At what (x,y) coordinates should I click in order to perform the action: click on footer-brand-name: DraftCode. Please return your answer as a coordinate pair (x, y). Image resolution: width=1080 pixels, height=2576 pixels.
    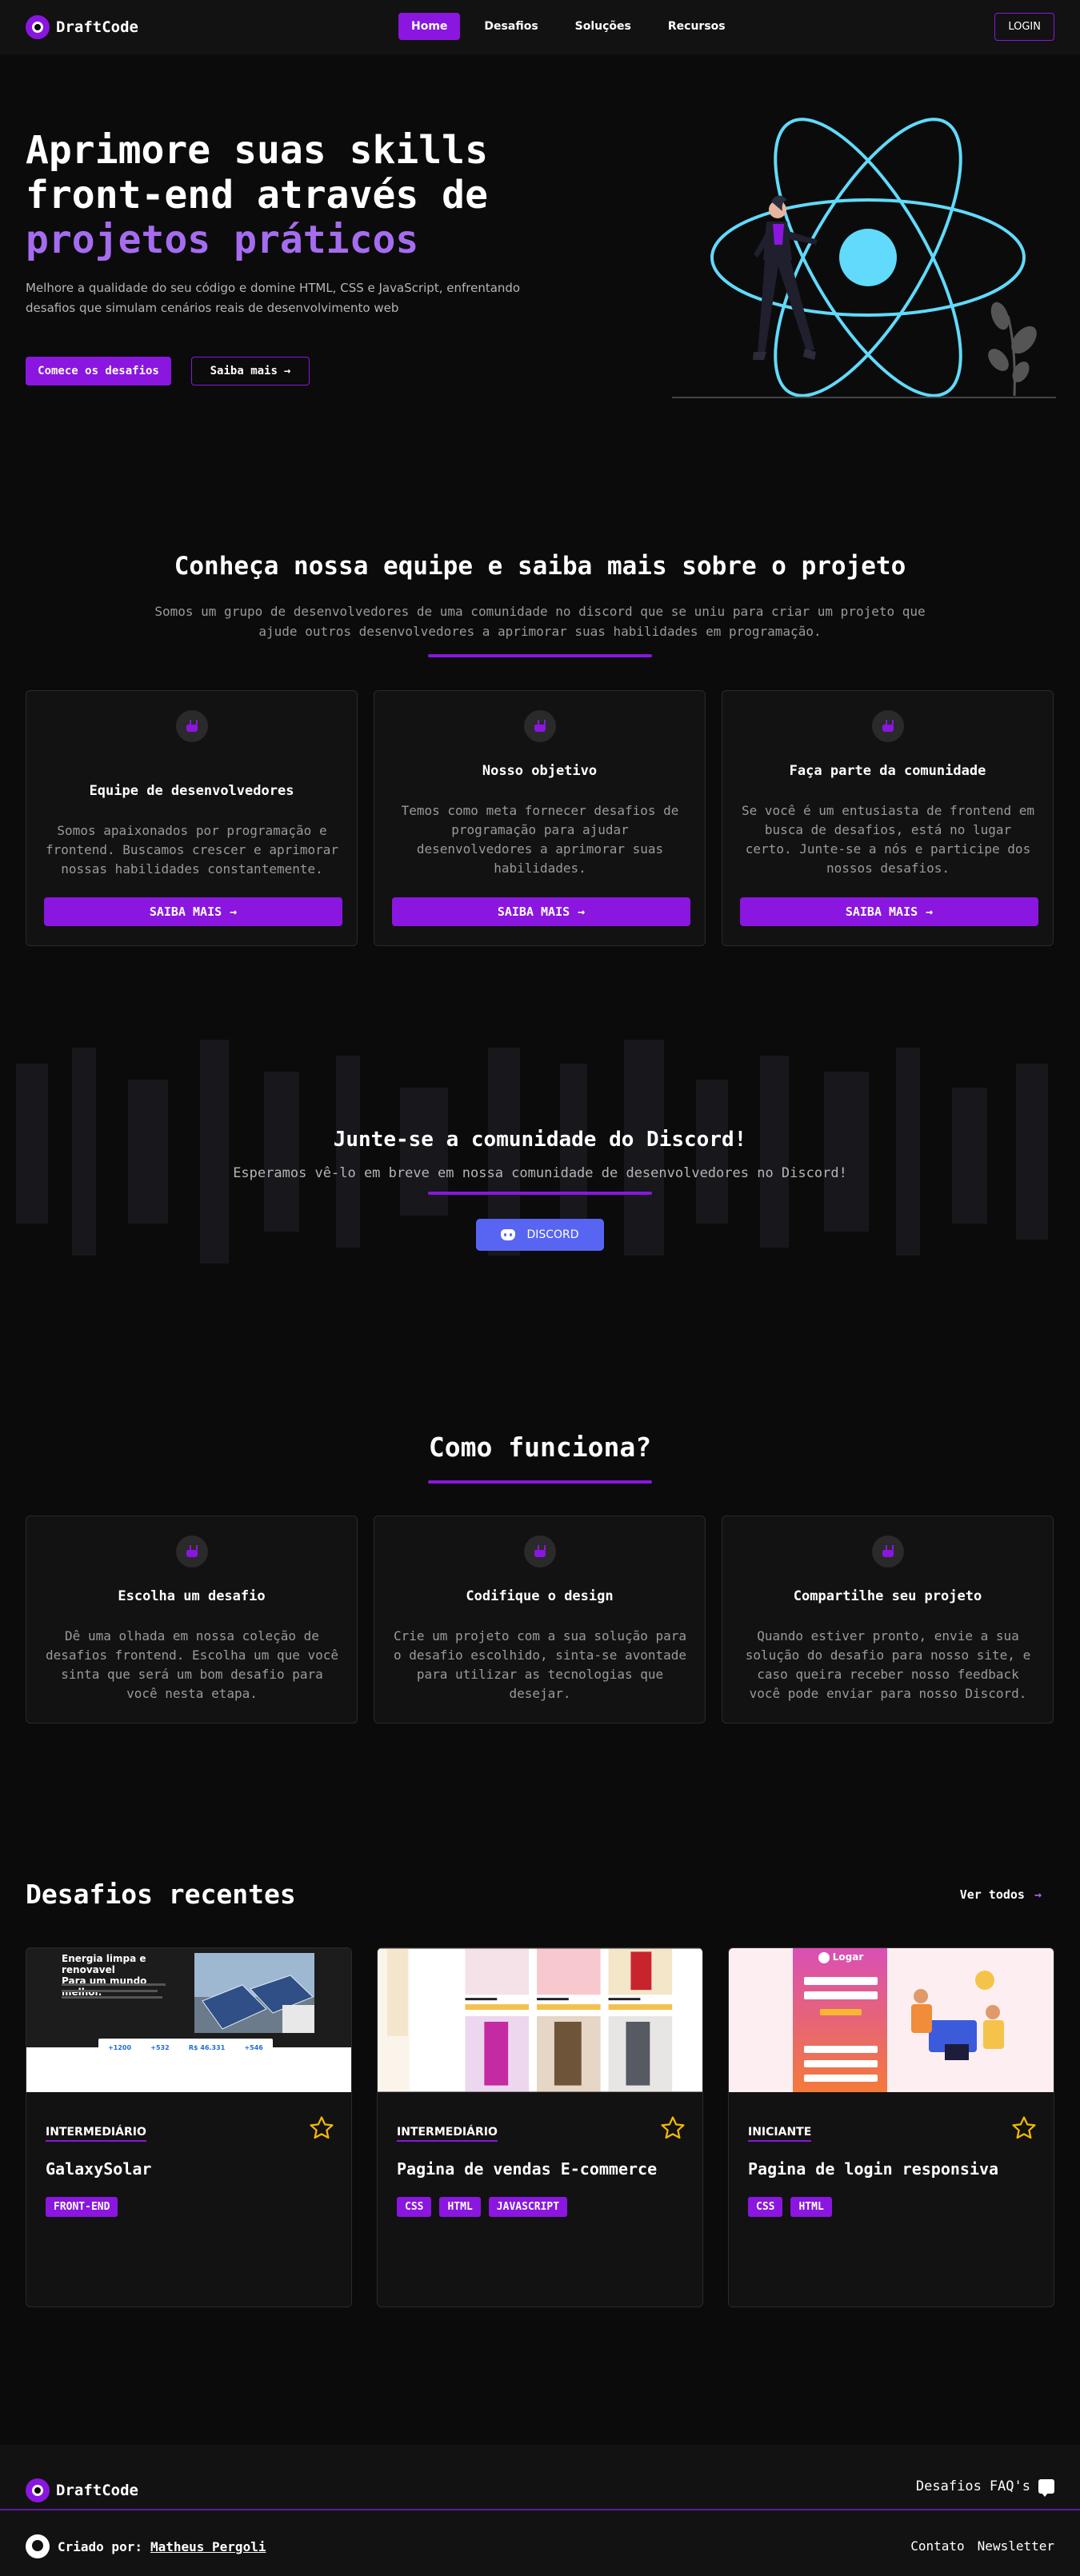
    Looking at the image, I should click on (97, 2490).